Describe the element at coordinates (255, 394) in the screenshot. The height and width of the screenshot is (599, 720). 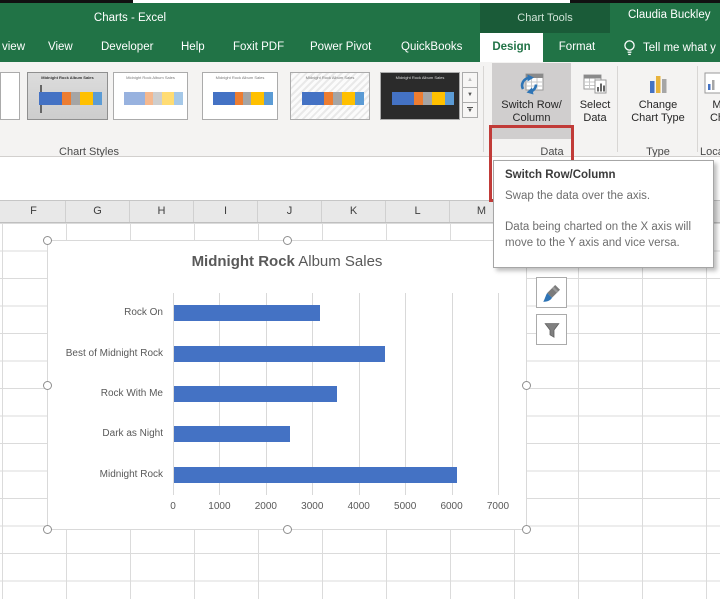
I see `bar-rock-with-me` at that location.